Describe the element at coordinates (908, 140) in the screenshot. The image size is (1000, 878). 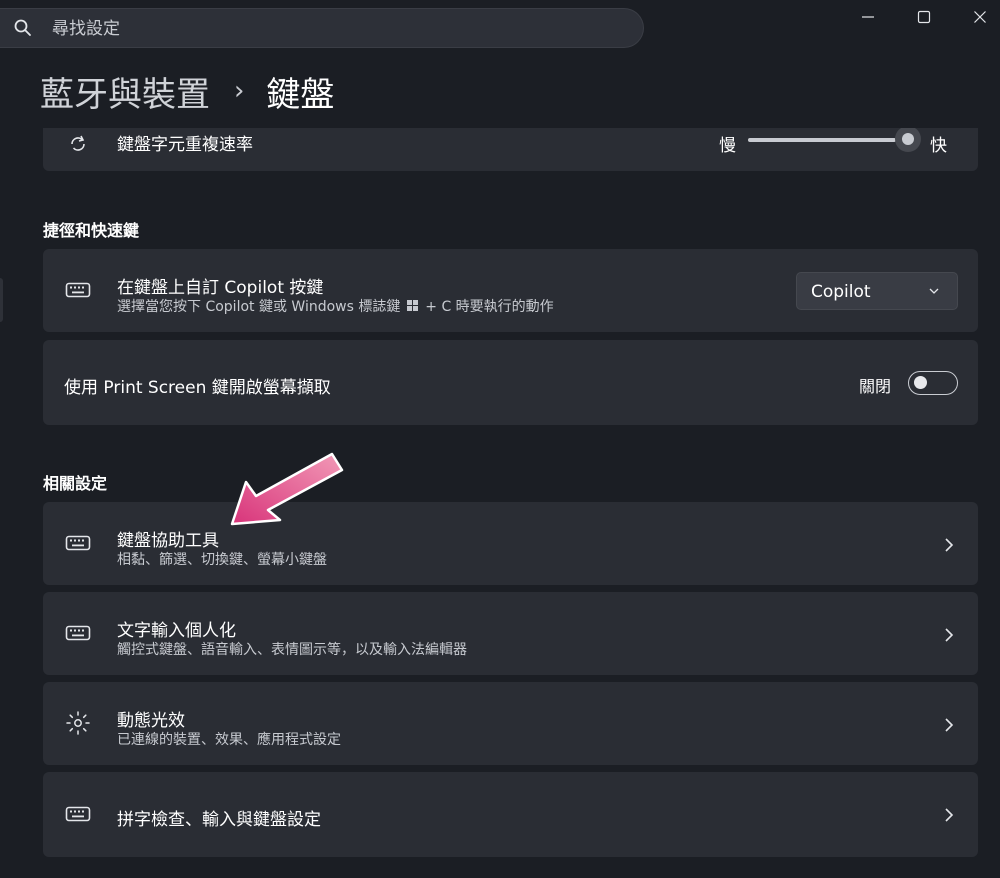
I see `slider-thumb` at that location.